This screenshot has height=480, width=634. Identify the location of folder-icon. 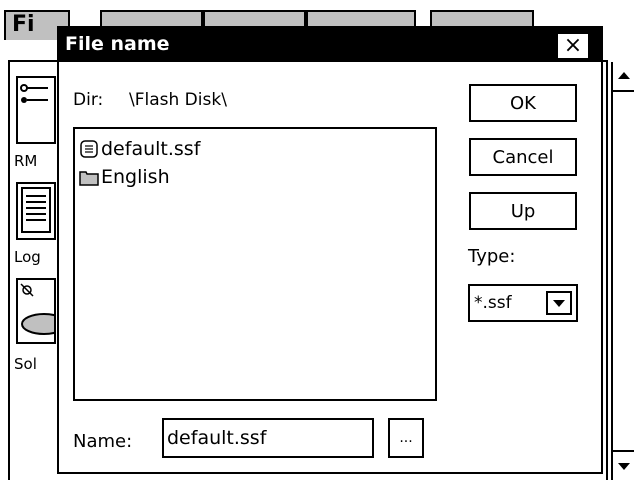
(89, 177).